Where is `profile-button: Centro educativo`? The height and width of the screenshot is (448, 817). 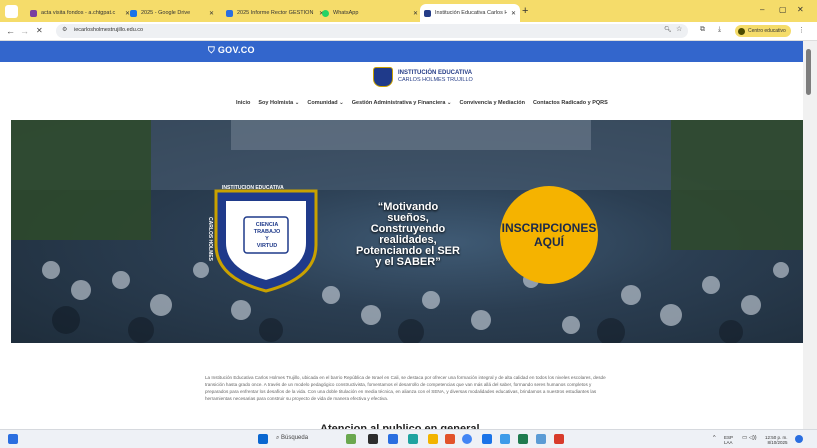
profile-button: Centro educativo is located at coordinates (763, 31).